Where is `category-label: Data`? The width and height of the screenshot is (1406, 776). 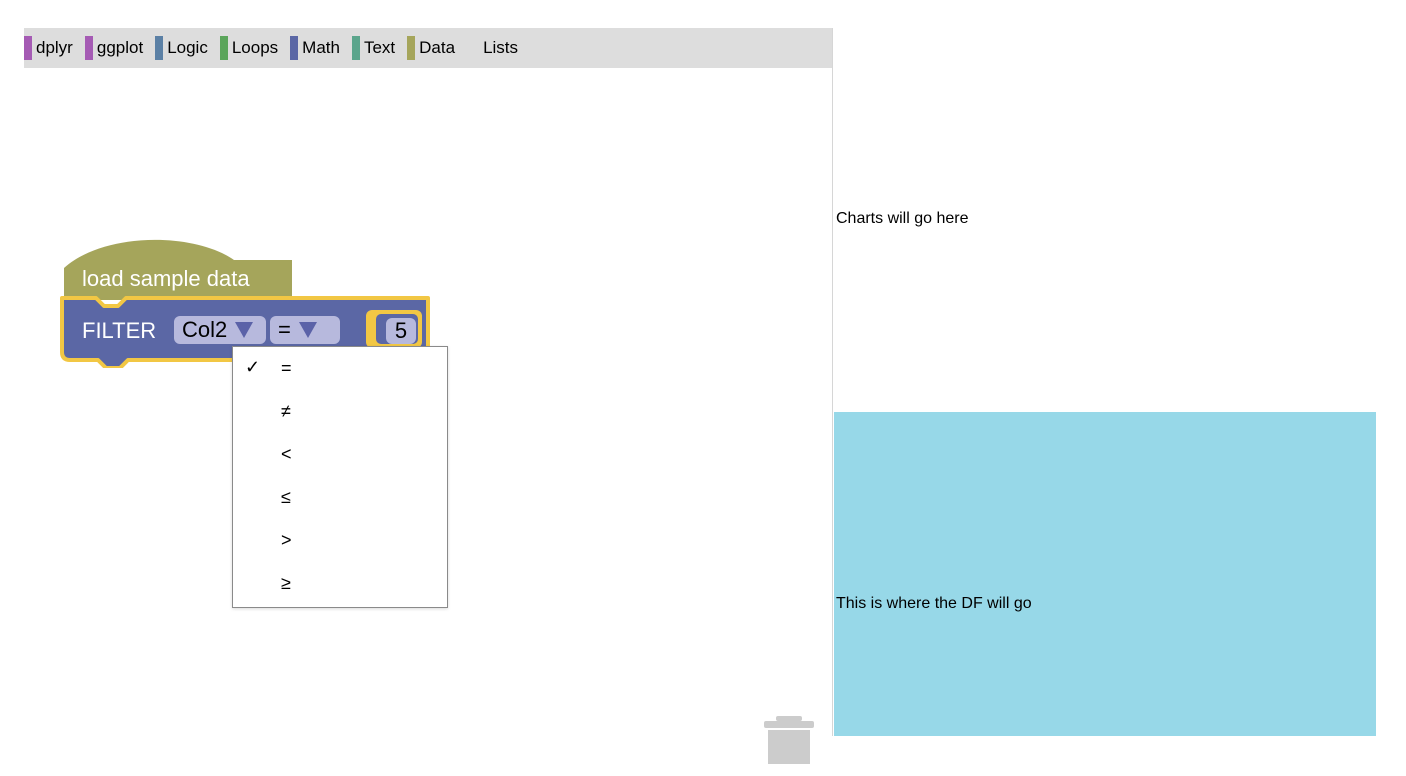 category-label: Data is located at coordinates (437, 47).